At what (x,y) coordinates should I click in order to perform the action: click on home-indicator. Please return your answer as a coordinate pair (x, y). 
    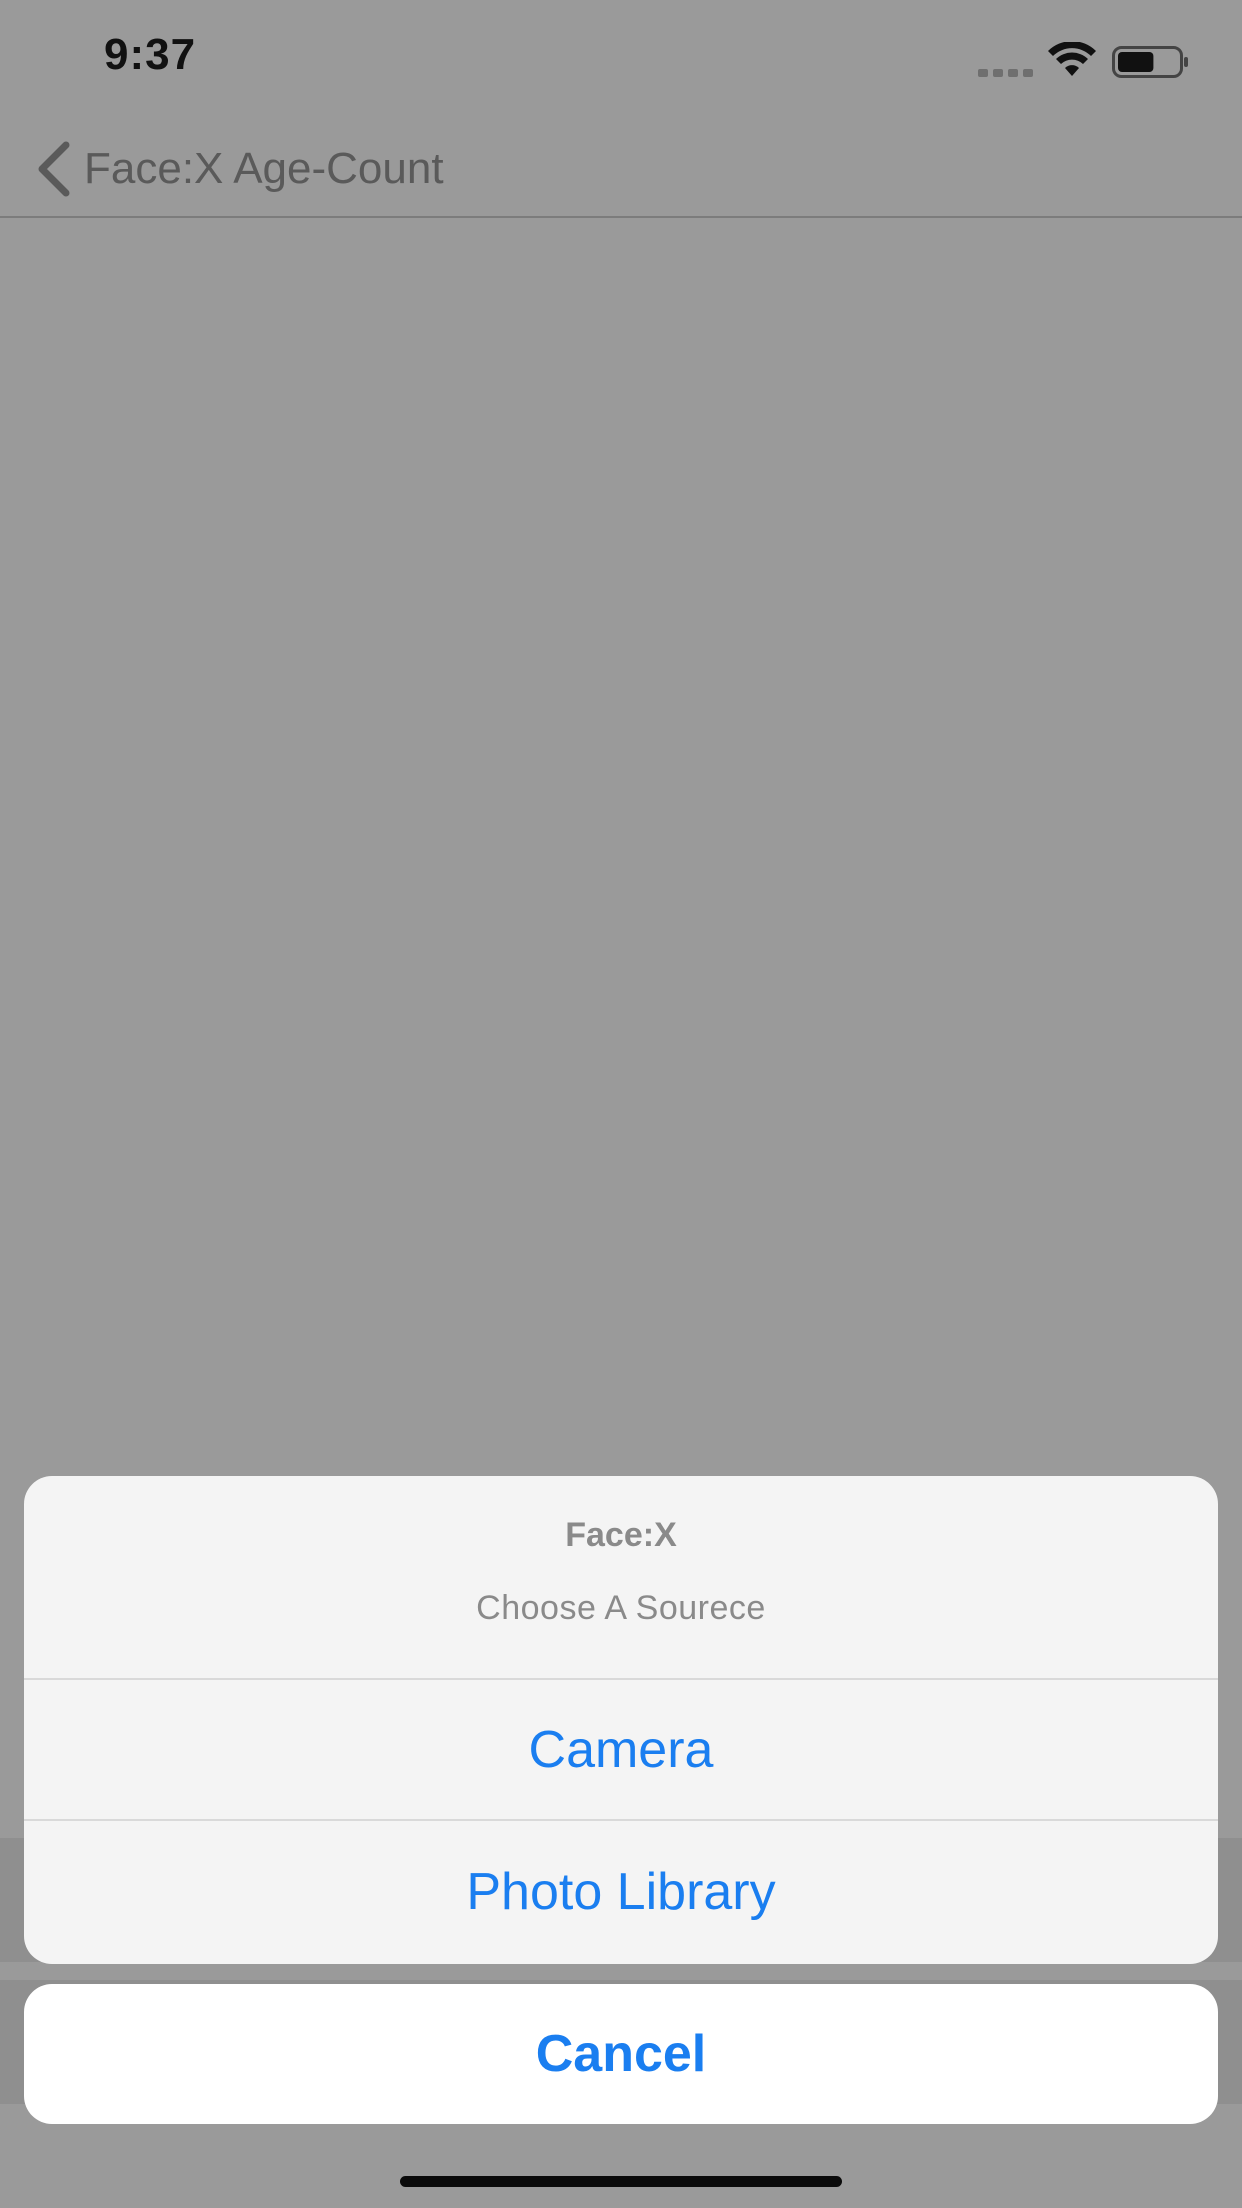
    Looking at the image, I should click on (621, 2181).